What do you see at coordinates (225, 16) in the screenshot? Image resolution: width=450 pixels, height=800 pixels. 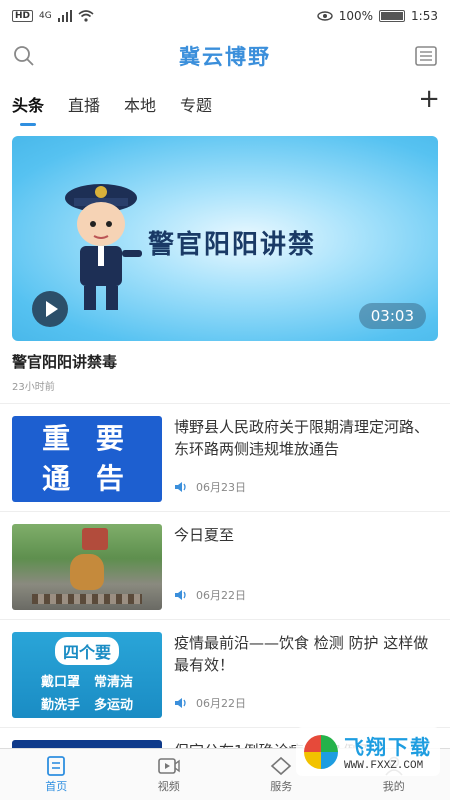 I see `status-bar: HD 4G 100% 1:53` at bounding box center [225, 16].